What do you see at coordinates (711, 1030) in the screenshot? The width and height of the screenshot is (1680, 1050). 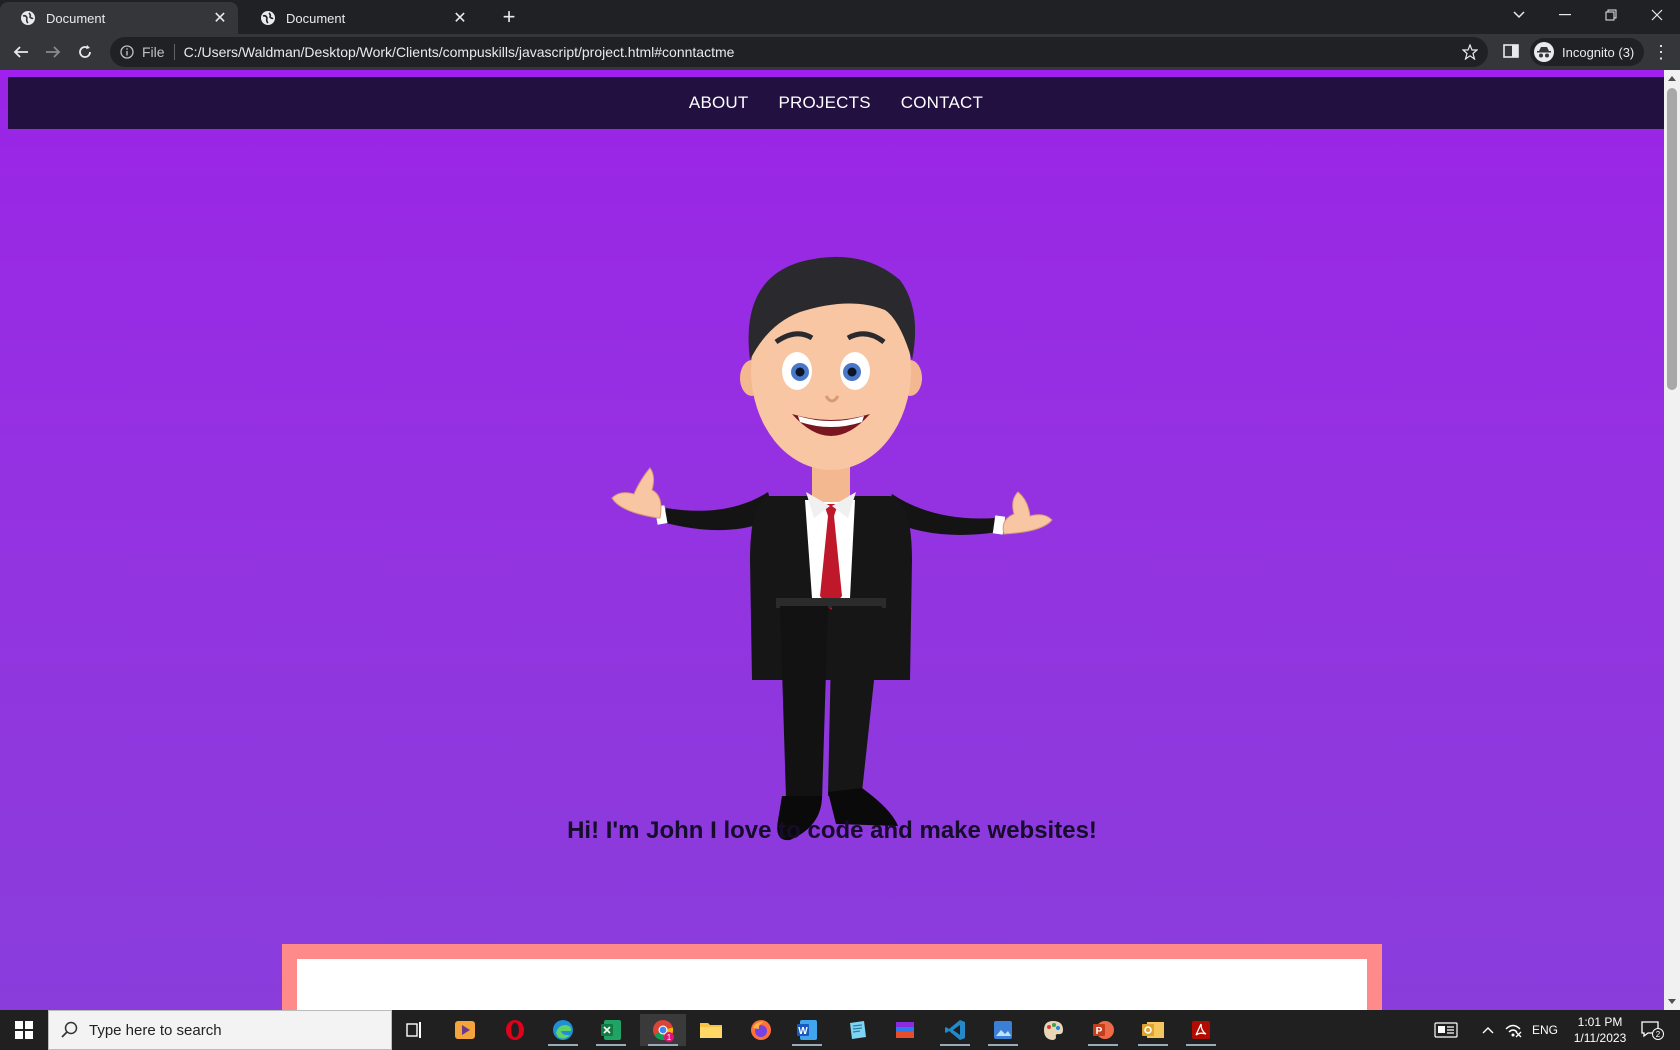 I see `file-explorer-icon` at bounding box center [711, 1030].